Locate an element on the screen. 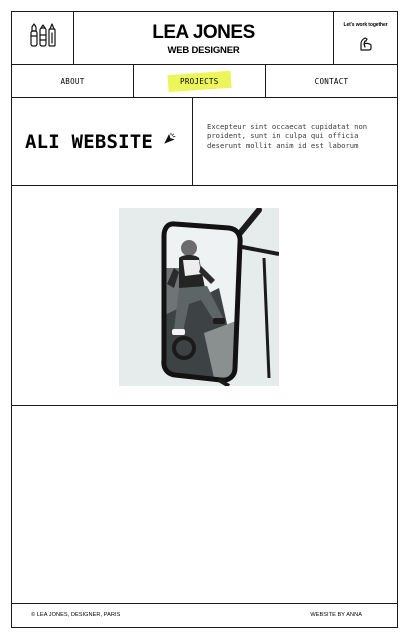  nav-projects: PROJECTS is located at coordinates (200, 81).